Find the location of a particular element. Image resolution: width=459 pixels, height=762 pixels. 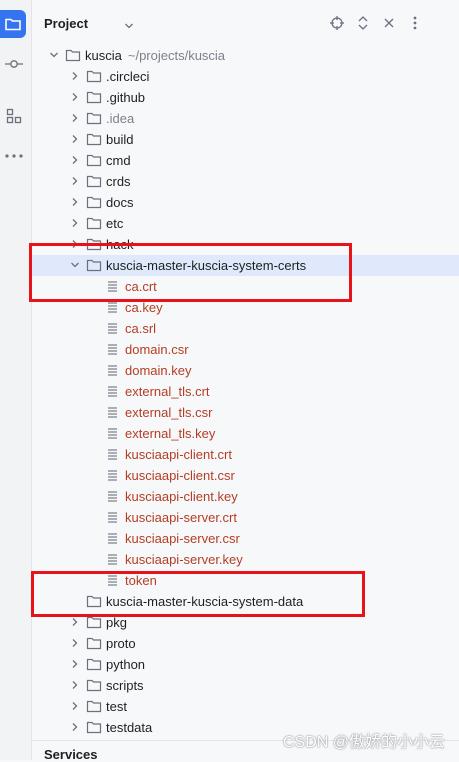

tree-item-label: ca.key is located at coordinates (144, 307).